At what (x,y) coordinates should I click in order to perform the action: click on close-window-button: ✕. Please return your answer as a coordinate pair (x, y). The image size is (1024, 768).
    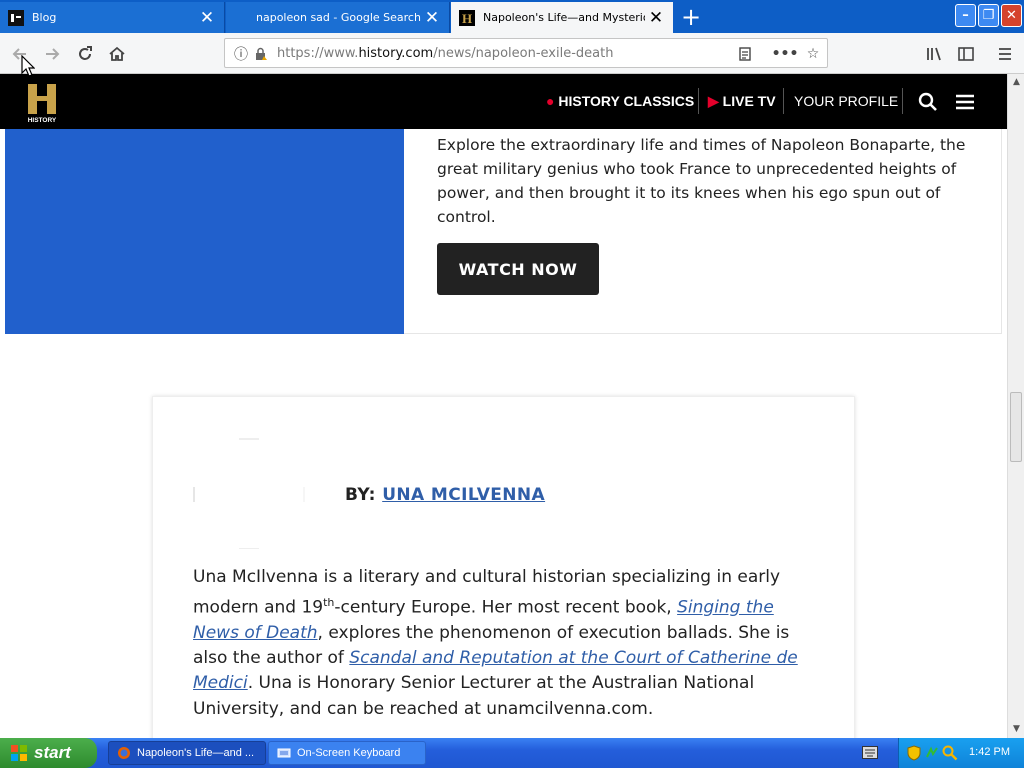
    Looking at the image, I should click on (1011, 15).